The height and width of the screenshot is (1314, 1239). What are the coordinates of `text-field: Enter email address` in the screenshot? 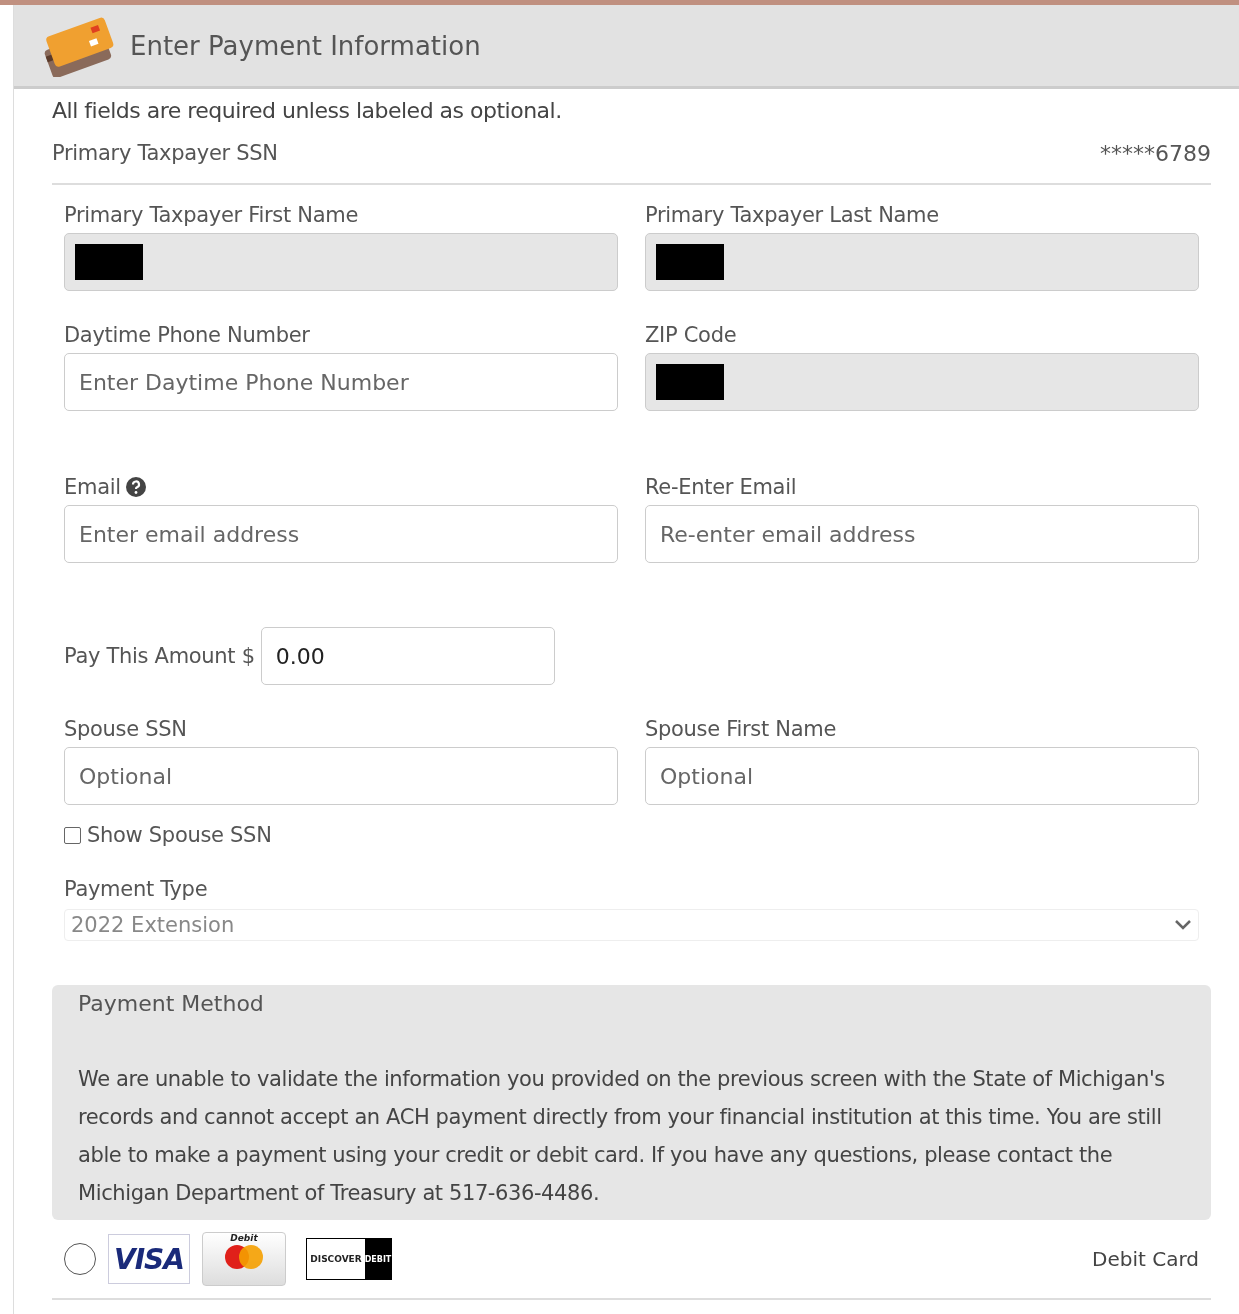 It's located at (341, 534).